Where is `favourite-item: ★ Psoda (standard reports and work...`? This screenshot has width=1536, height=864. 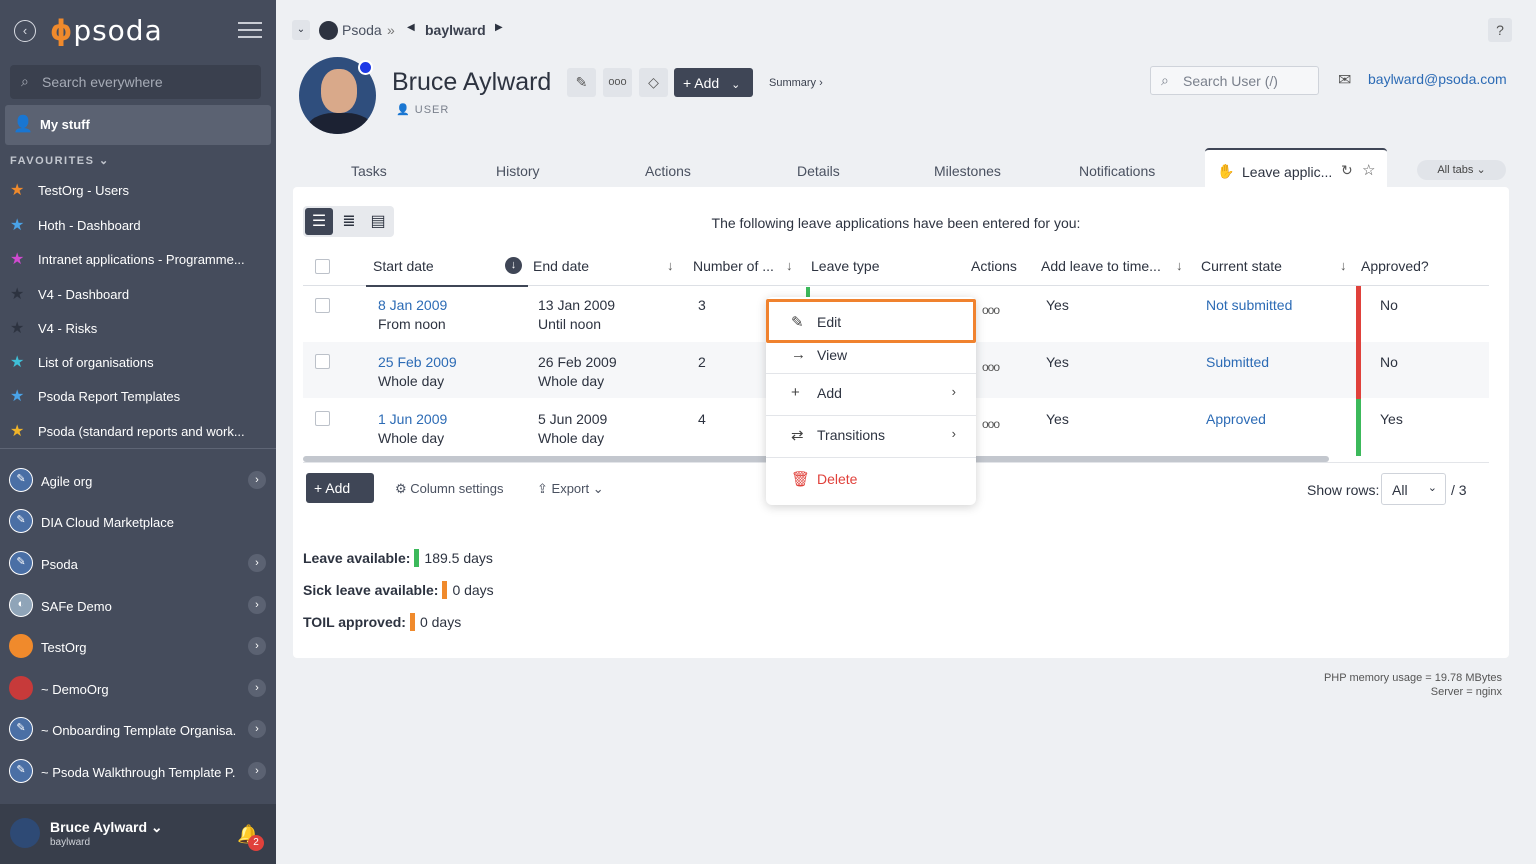 favourite-item: ★ Psoda (standard reports and work... is located at coordinates (137, 431).